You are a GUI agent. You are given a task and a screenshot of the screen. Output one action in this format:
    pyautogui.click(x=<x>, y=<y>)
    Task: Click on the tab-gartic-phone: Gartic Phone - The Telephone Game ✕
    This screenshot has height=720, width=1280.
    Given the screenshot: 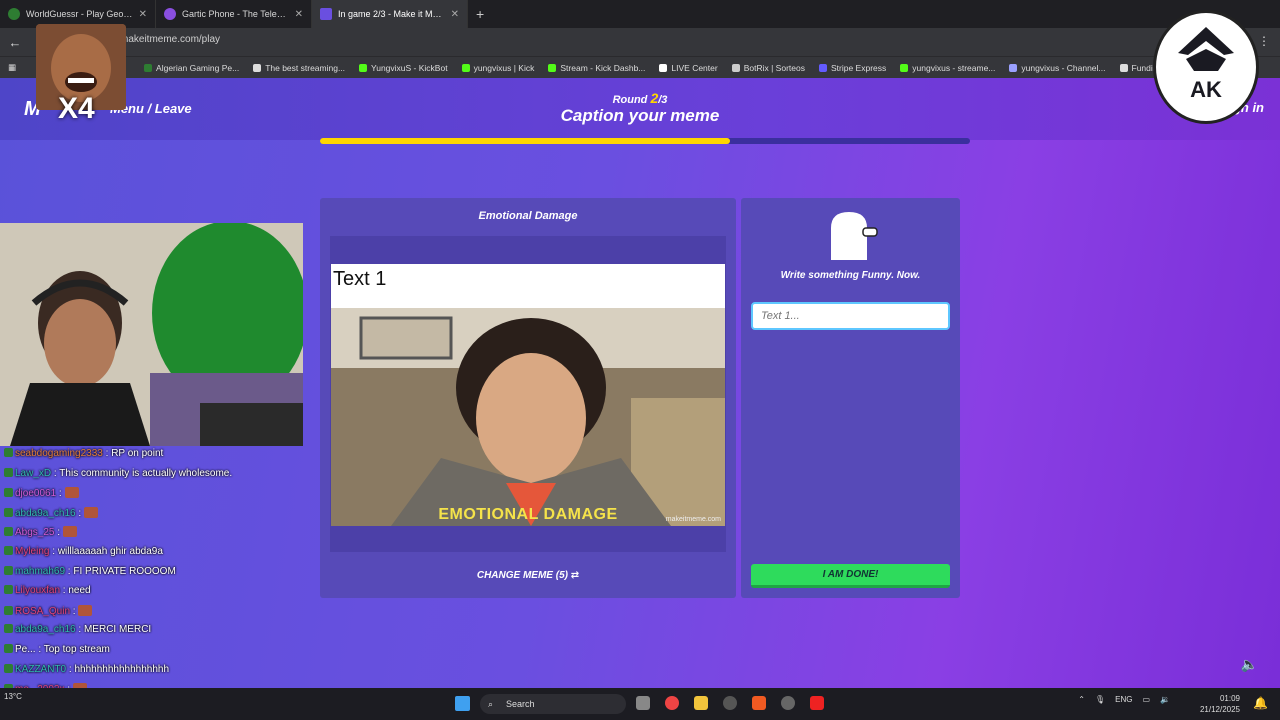 What is the action you would take?
    pyautogui.click(x=234, y=14)
    